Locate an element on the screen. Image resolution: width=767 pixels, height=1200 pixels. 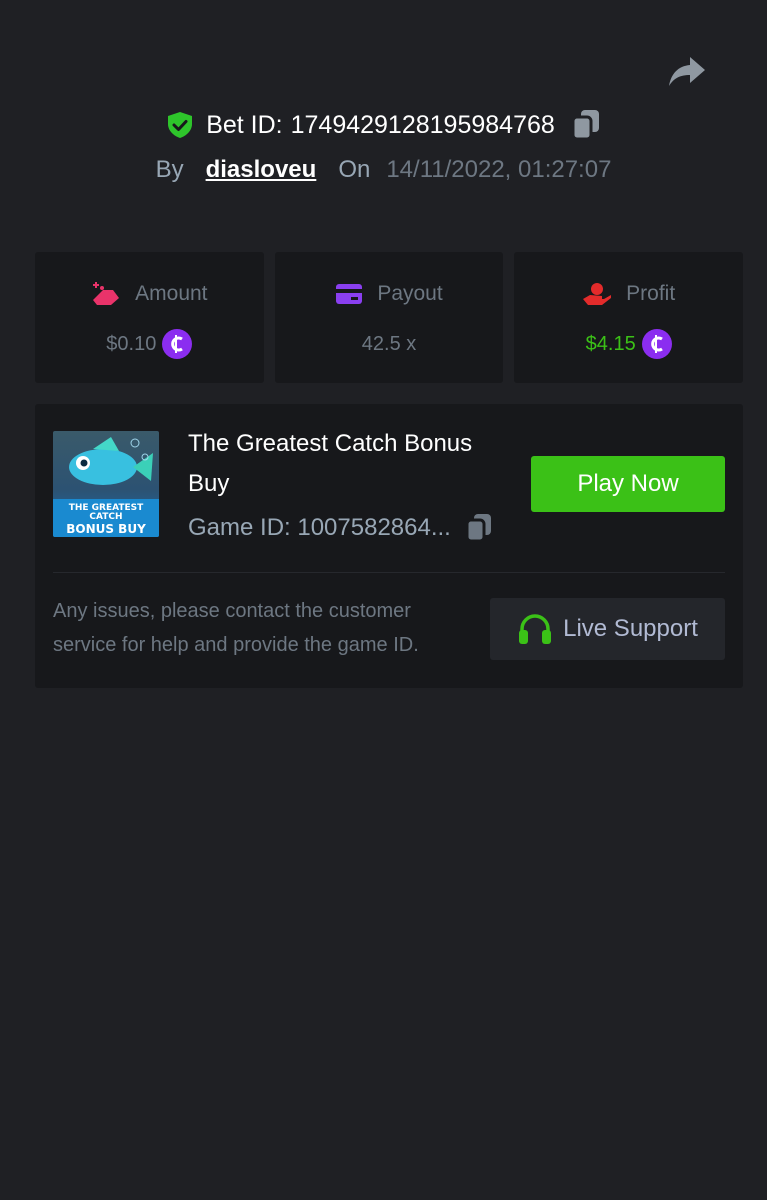
live-support-label: Live Support is located at coordinates (630, 628).